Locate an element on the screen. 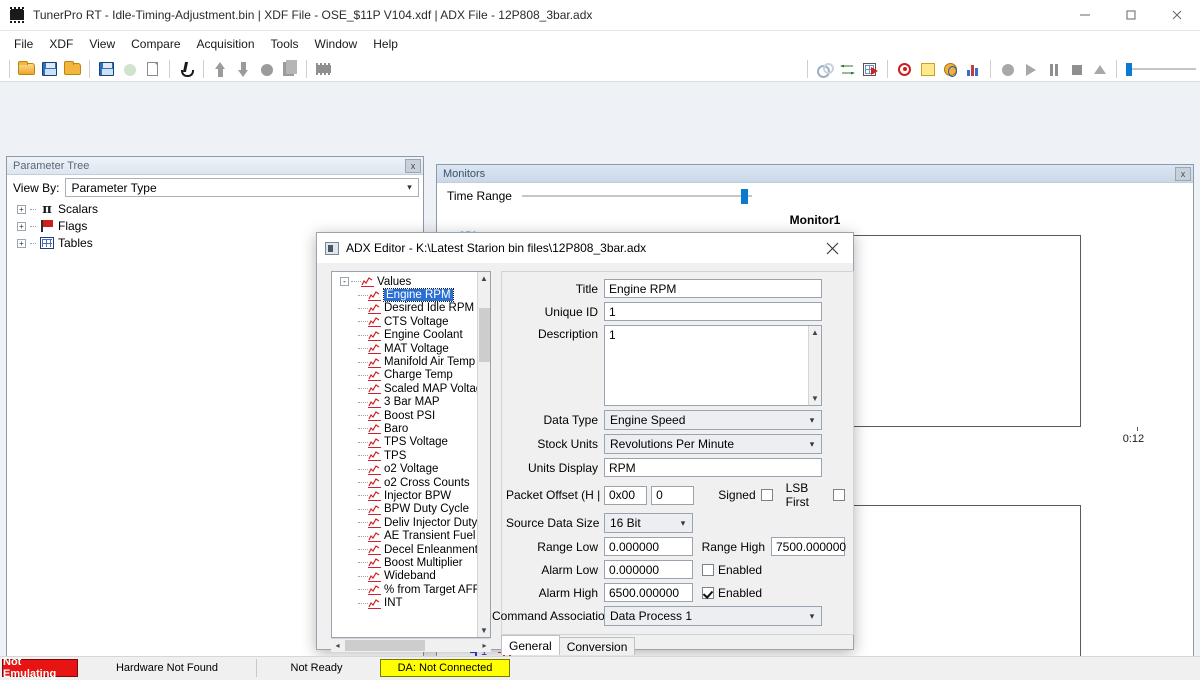  new-page-icon is located at coordinates (152, 69).